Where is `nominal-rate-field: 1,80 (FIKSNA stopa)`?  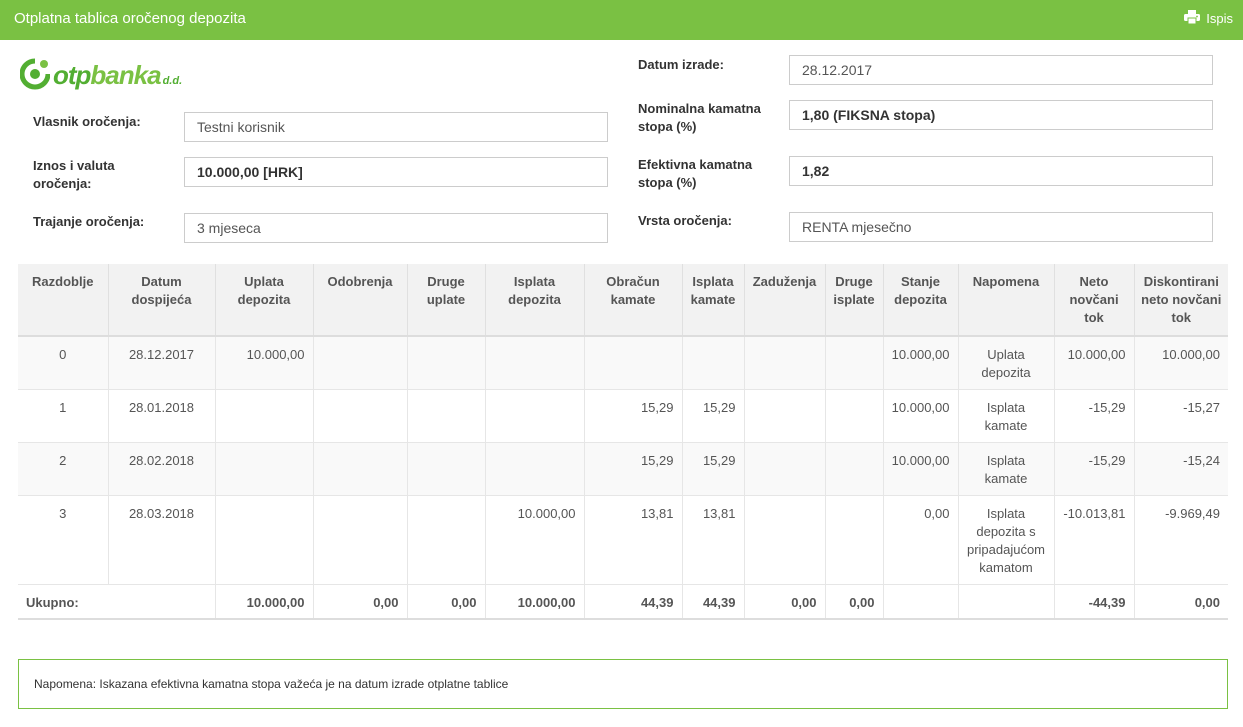
nominal-rate-field: 1,80 (FIKSNA stopa) is located at coordinates (1001, 115).